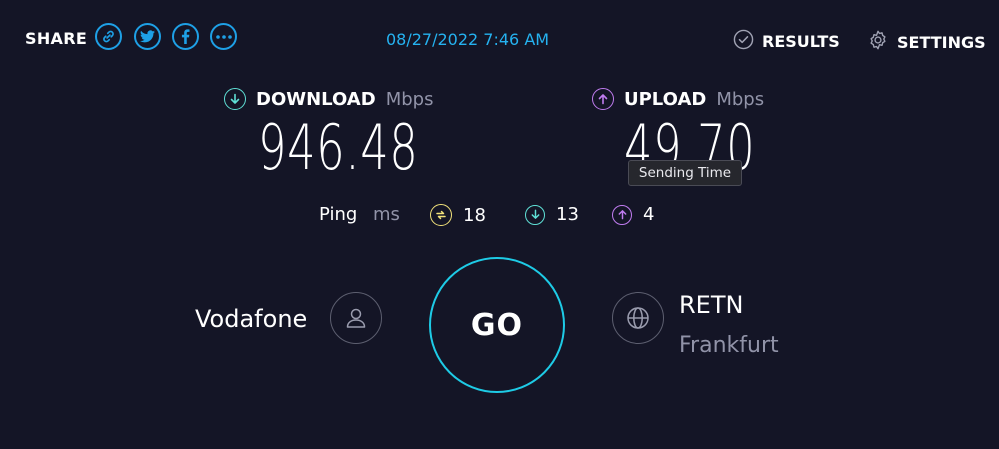  Describe the element at coordinates (941, 42) in the screenshot. I see `settings-label: SETTINGS` at that location.